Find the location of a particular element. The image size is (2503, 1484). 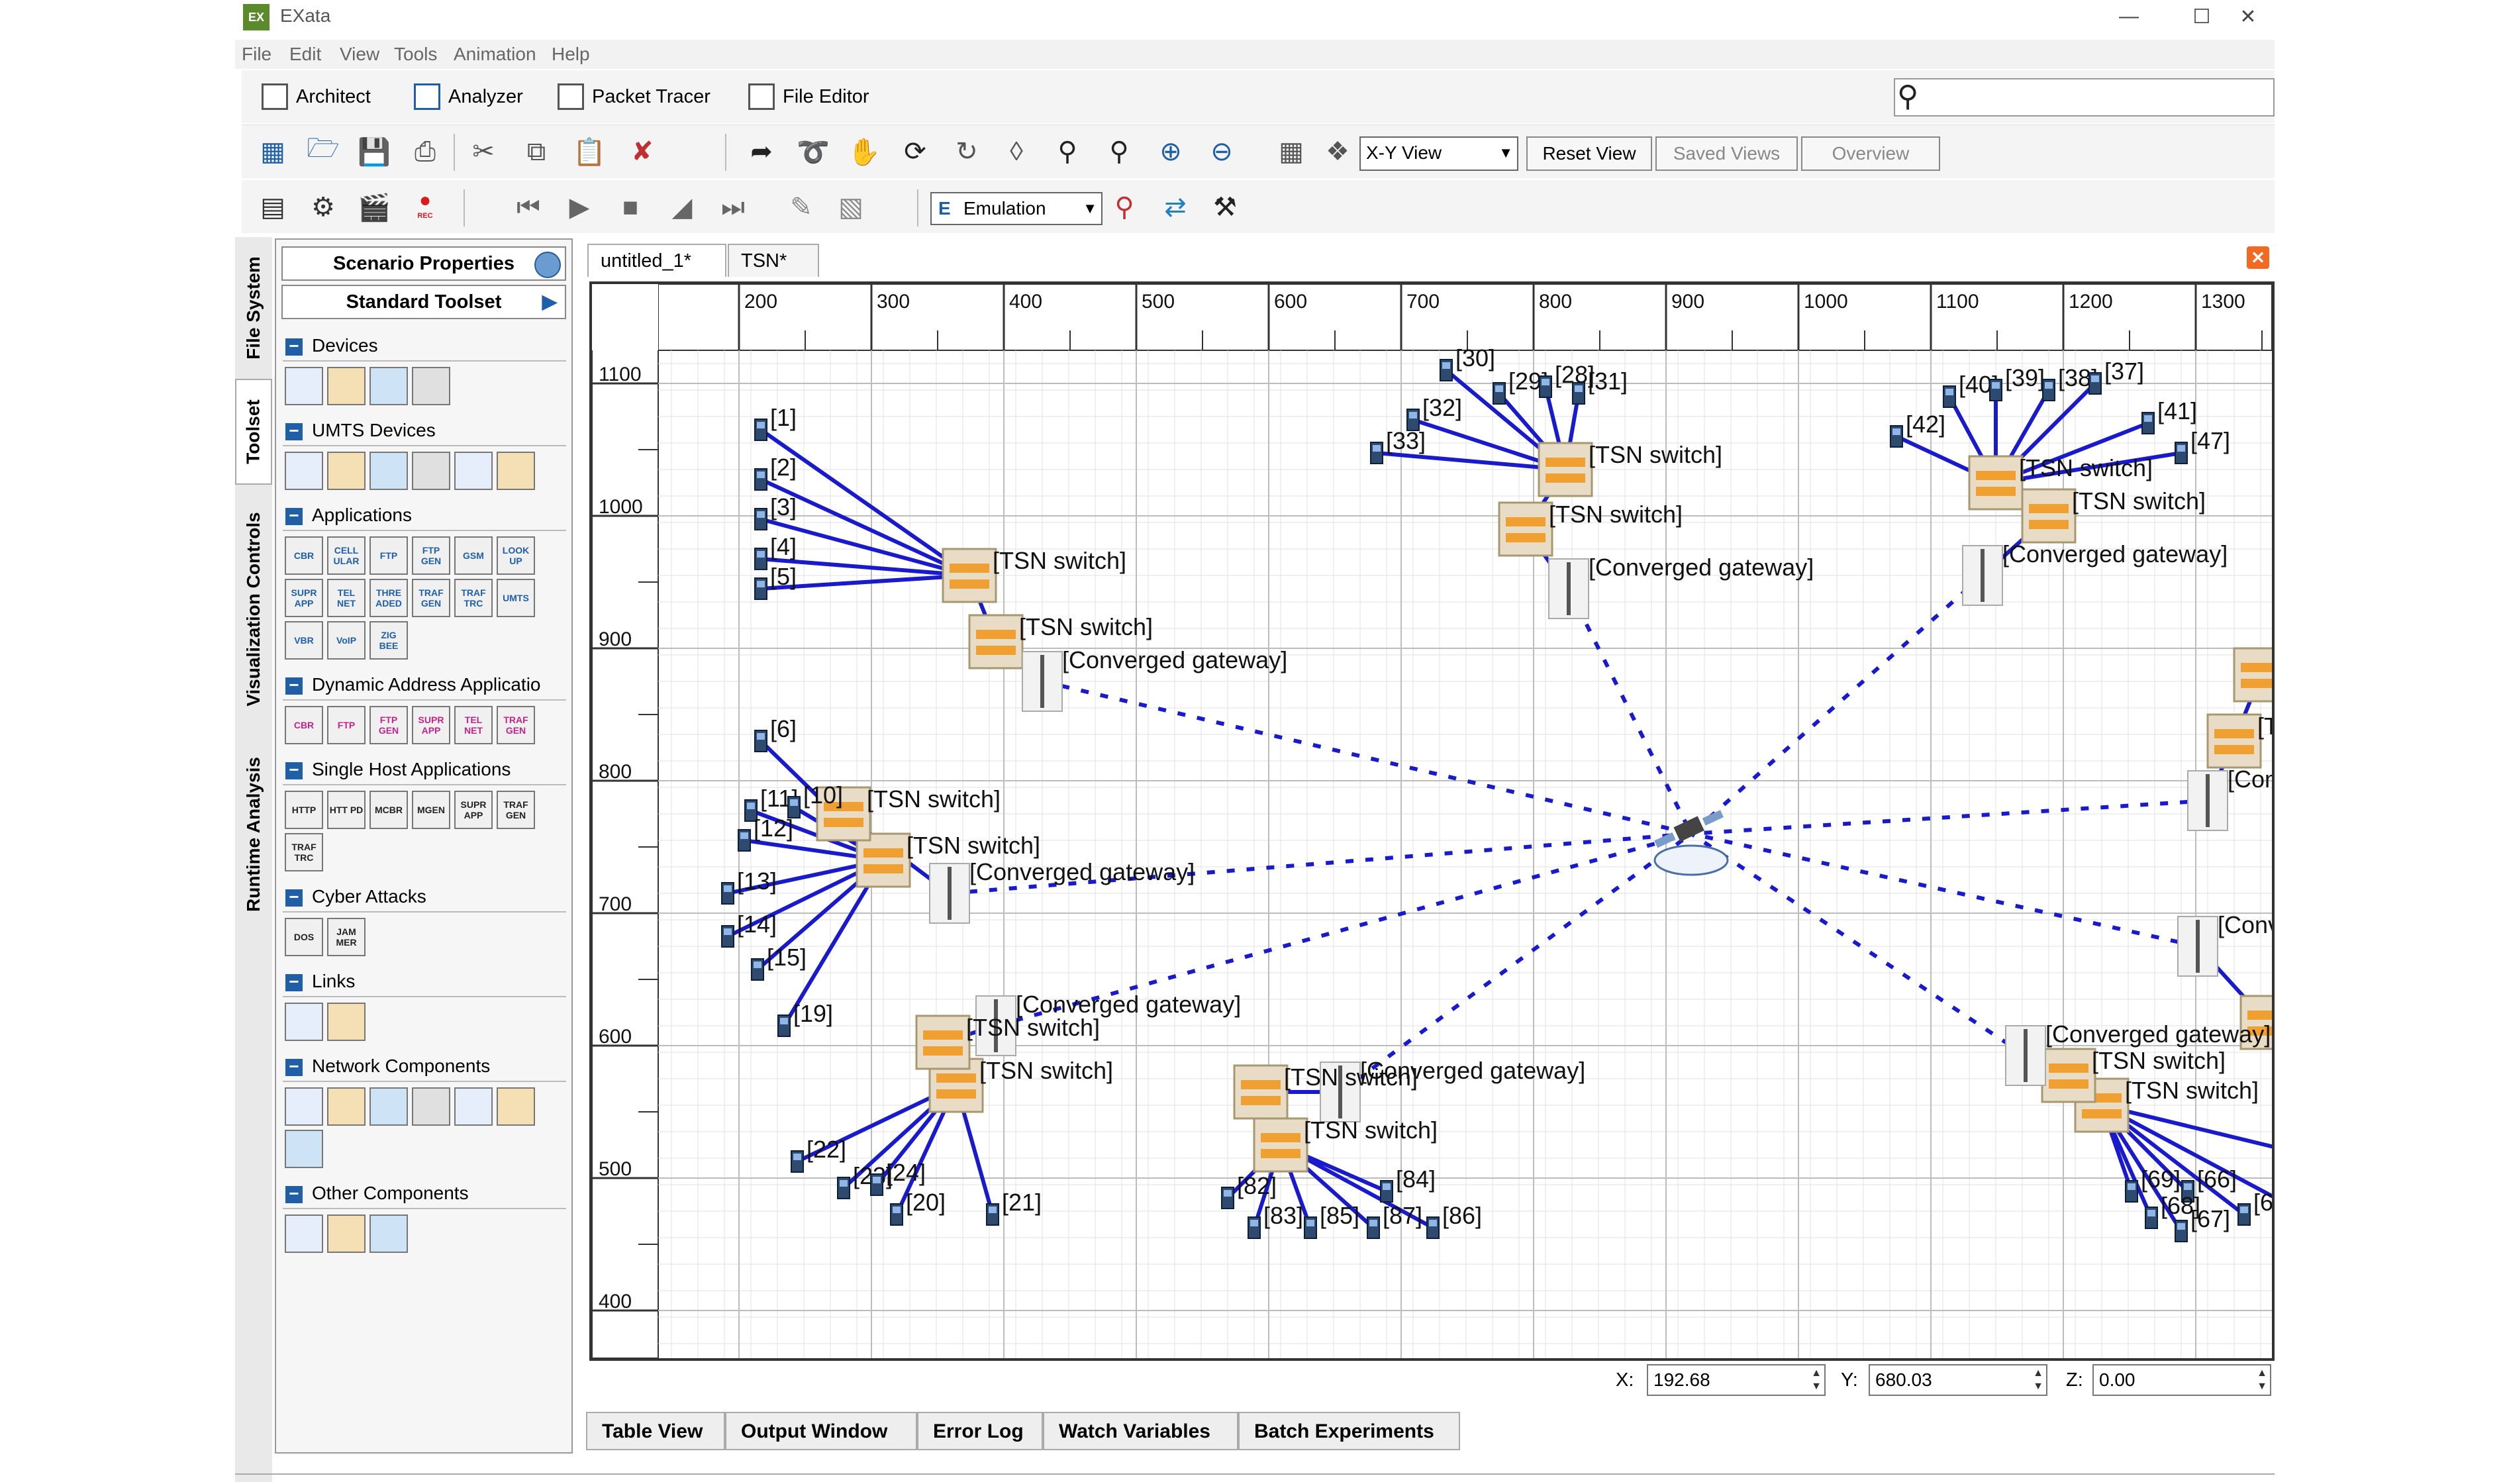

step-icon: ◢ is located at coordinates (682, 207).